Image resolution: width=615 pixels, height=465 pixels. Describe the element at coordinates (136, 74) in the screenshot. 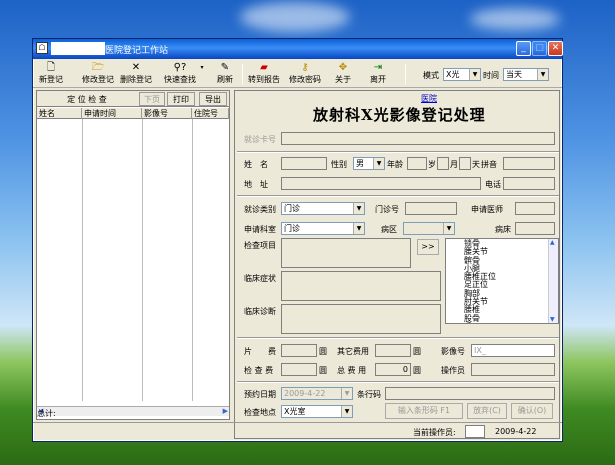

I see `delete-register-button: ✕ 删除登记` at that location.